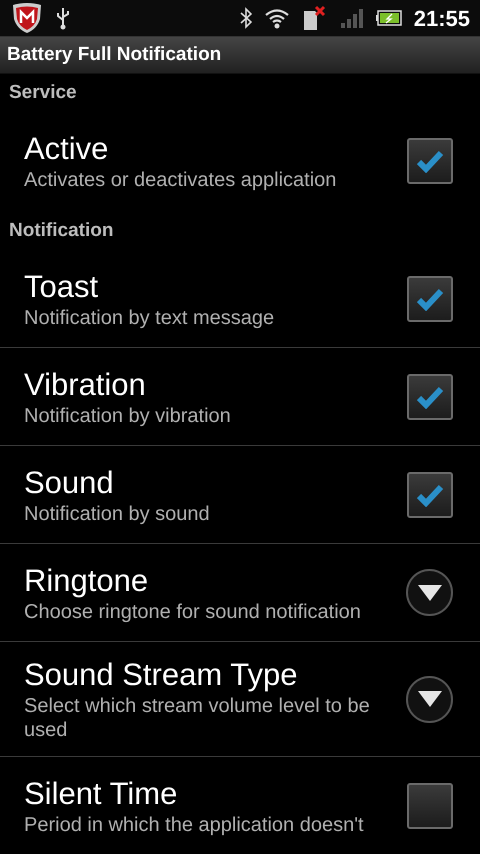 The image size is (480, 854). What do you see at coordinates (181, 180) in the screenshot?
I see `setting-summary: Activates or deactivates application` at bounding box center [181, 180].